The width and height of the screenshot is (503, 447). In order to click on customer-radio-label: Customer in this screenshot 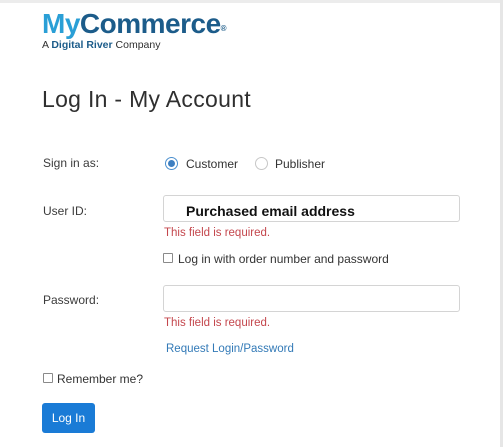, I will do `click(212, 164)`.